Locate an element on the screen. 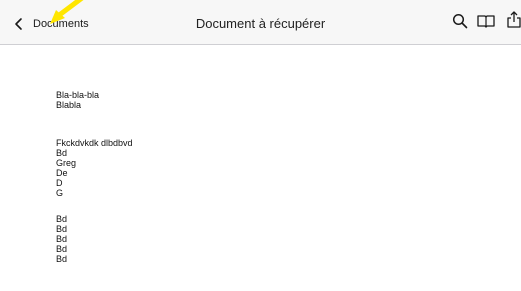 Image resolution: width=521 pixels, height=291 pixels. document-line: D is located at coordinates (59, 183).